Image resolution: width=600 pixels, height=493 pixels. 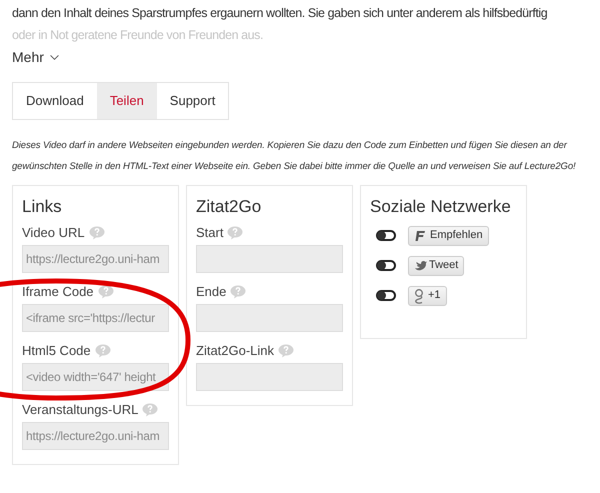 What do you see at coordinates (58, 291) in the screenshot?
I see `field-label: Iframe Code` at bounding box center [58, 291].